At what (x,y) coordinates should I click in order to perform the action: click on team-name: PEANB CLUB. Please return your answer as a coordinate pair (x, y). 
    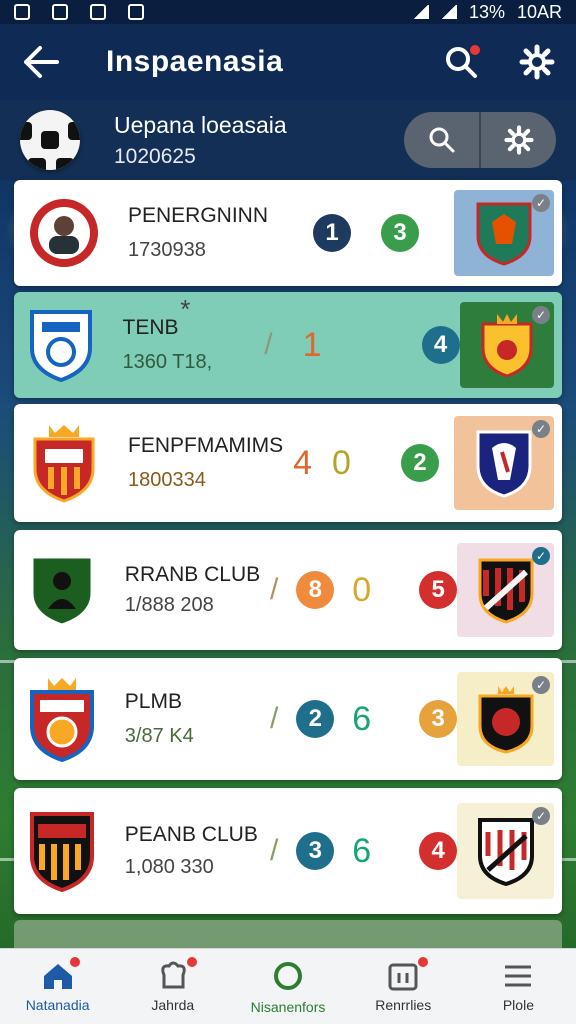
    Looking at the image, I should click on (191, 834).